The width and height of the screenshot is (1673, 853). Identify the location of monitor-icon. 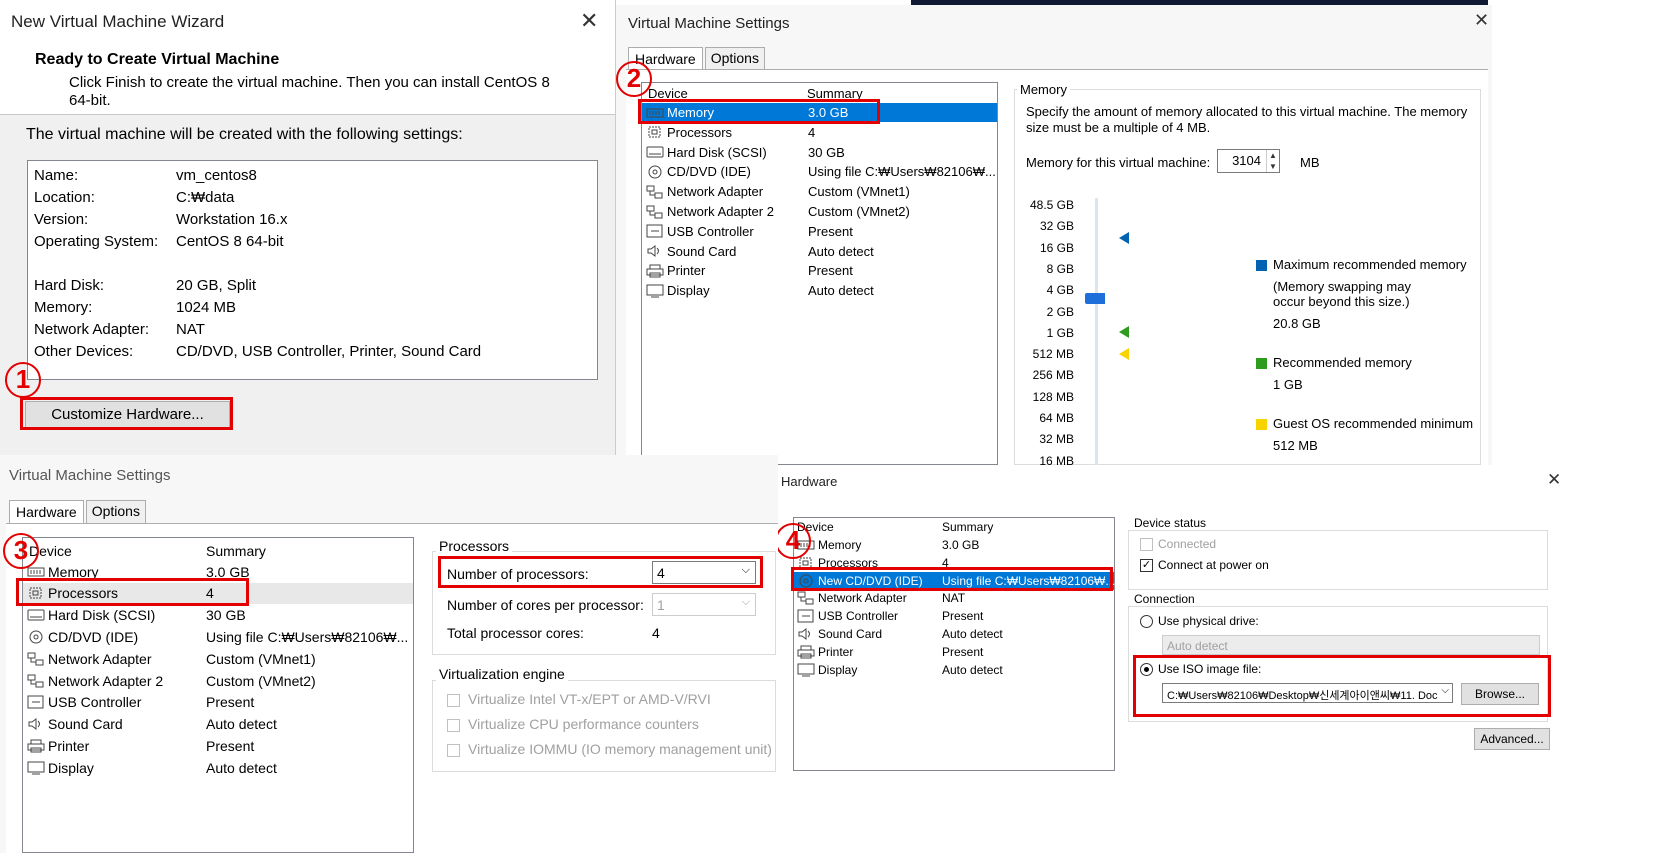
(806, 670).